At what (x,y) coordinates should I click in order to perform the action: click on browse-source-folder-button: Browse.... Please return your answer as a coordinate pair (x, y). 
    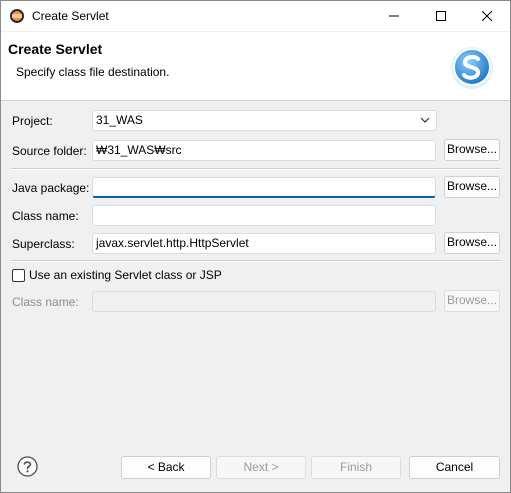
    Looking at the image, I should click on (472, 150).